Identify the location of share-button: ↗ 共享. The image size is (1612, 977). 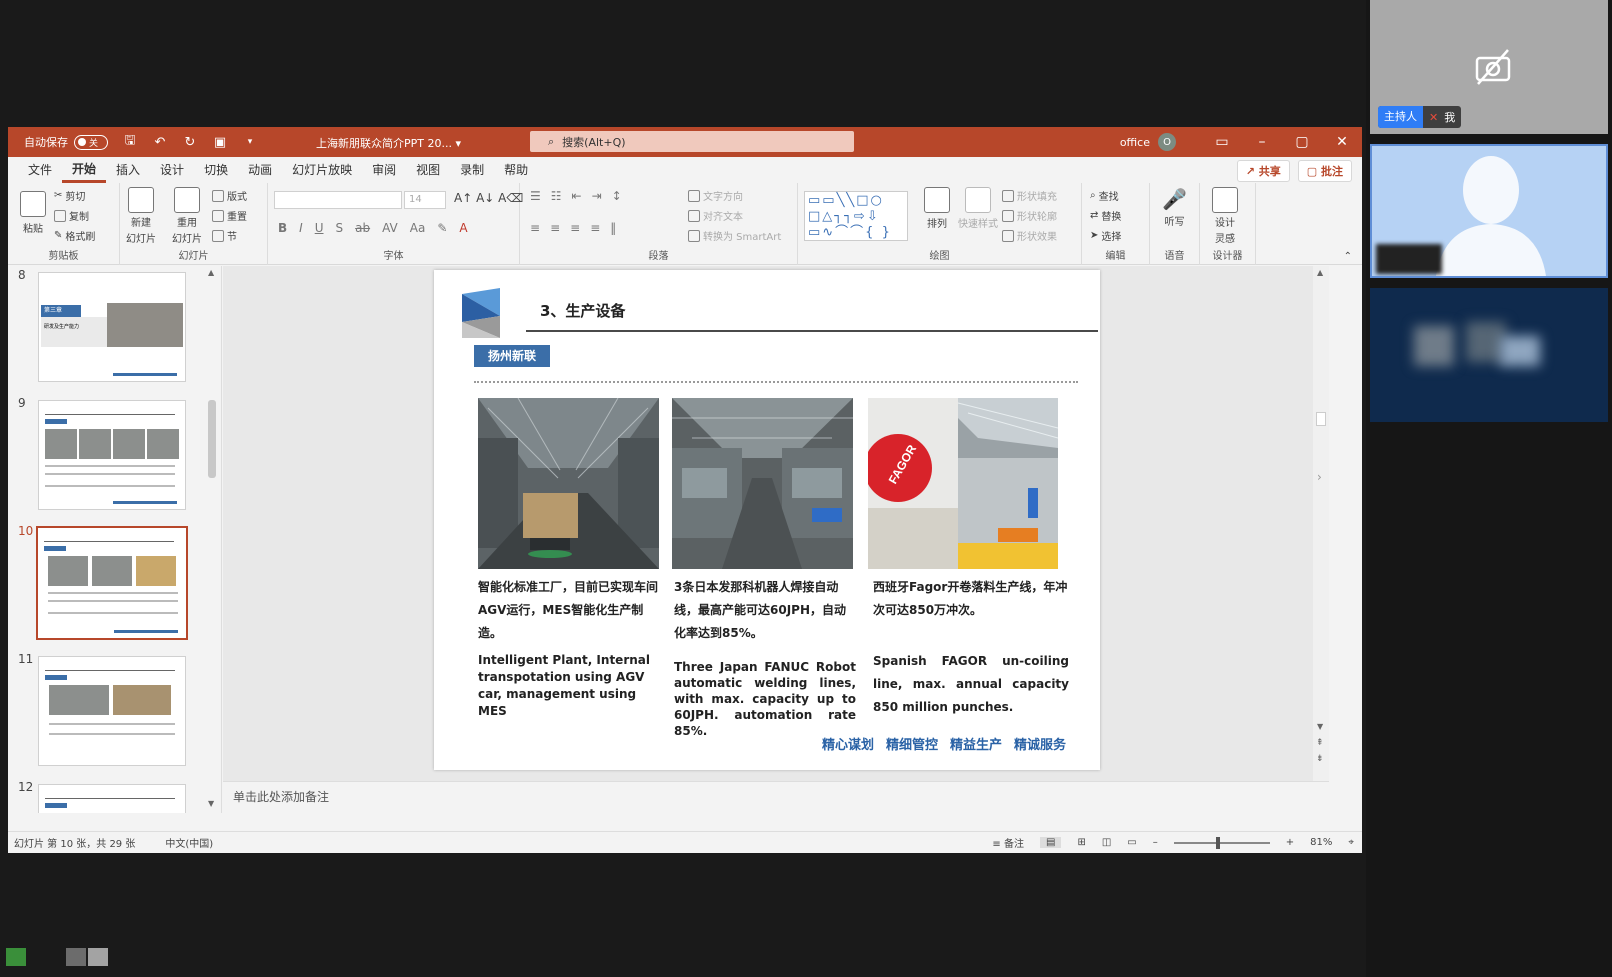
(1263, 171).